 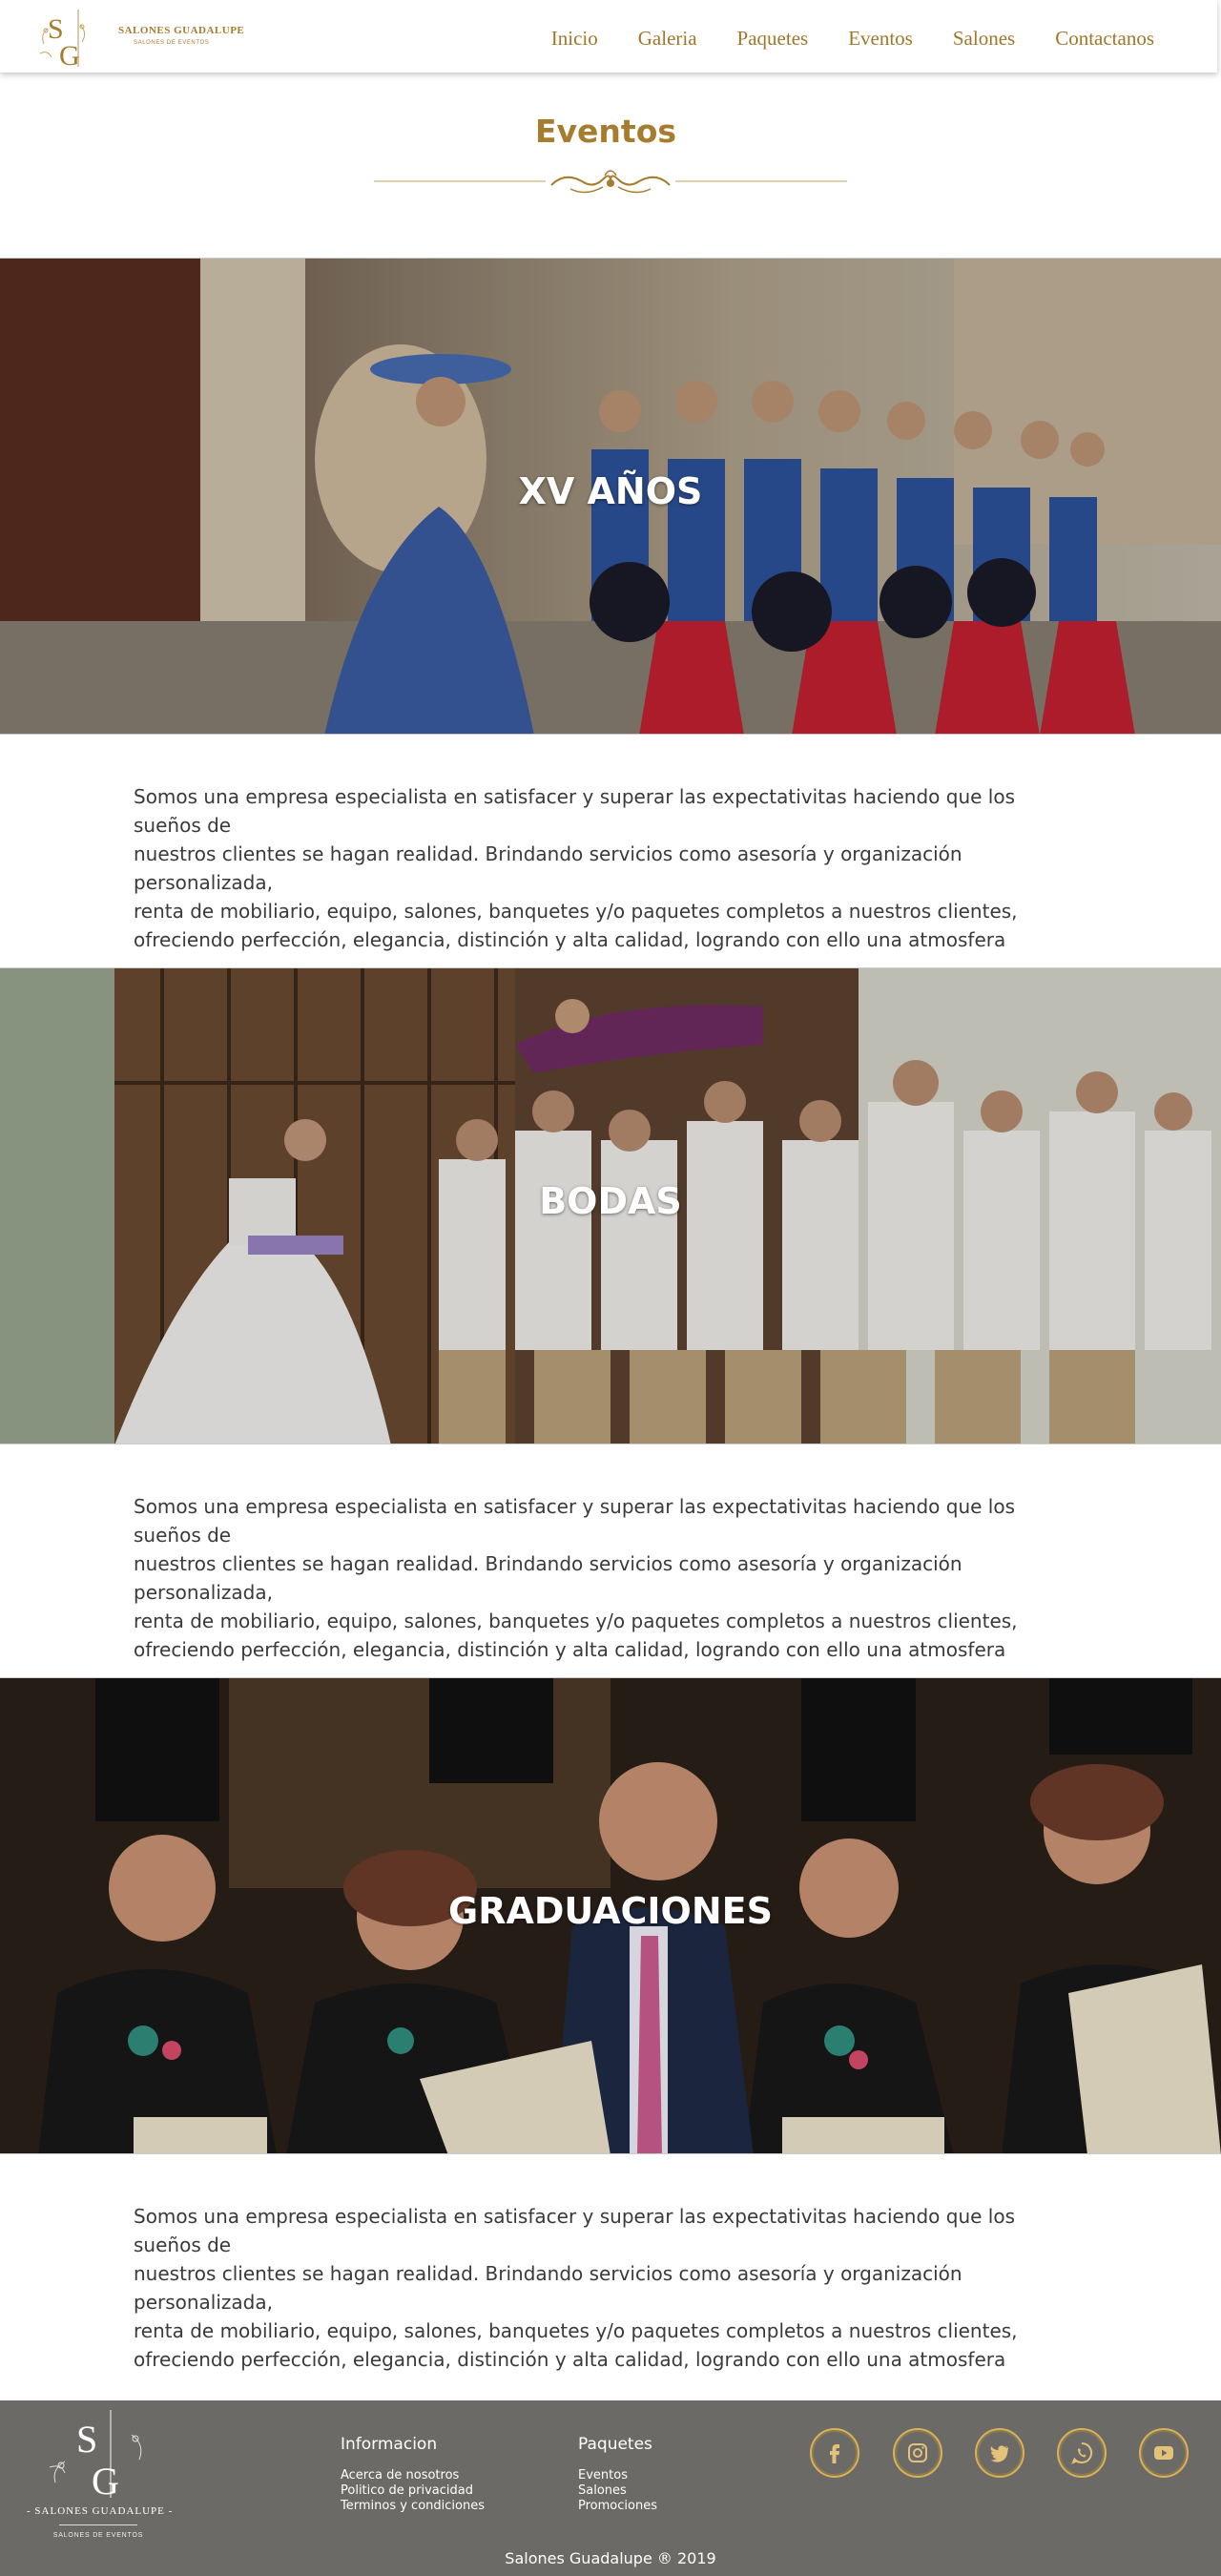 I want to click on logo-name: SALONES GUADALUPE, so click(x=181, y=30).